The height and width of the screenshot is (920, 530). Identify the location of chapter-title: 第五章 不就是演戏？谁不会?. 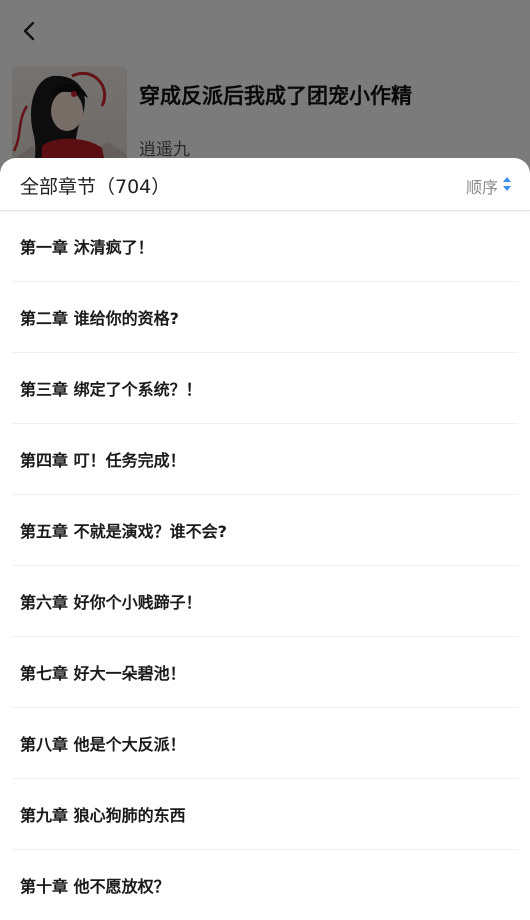
(123, 531).